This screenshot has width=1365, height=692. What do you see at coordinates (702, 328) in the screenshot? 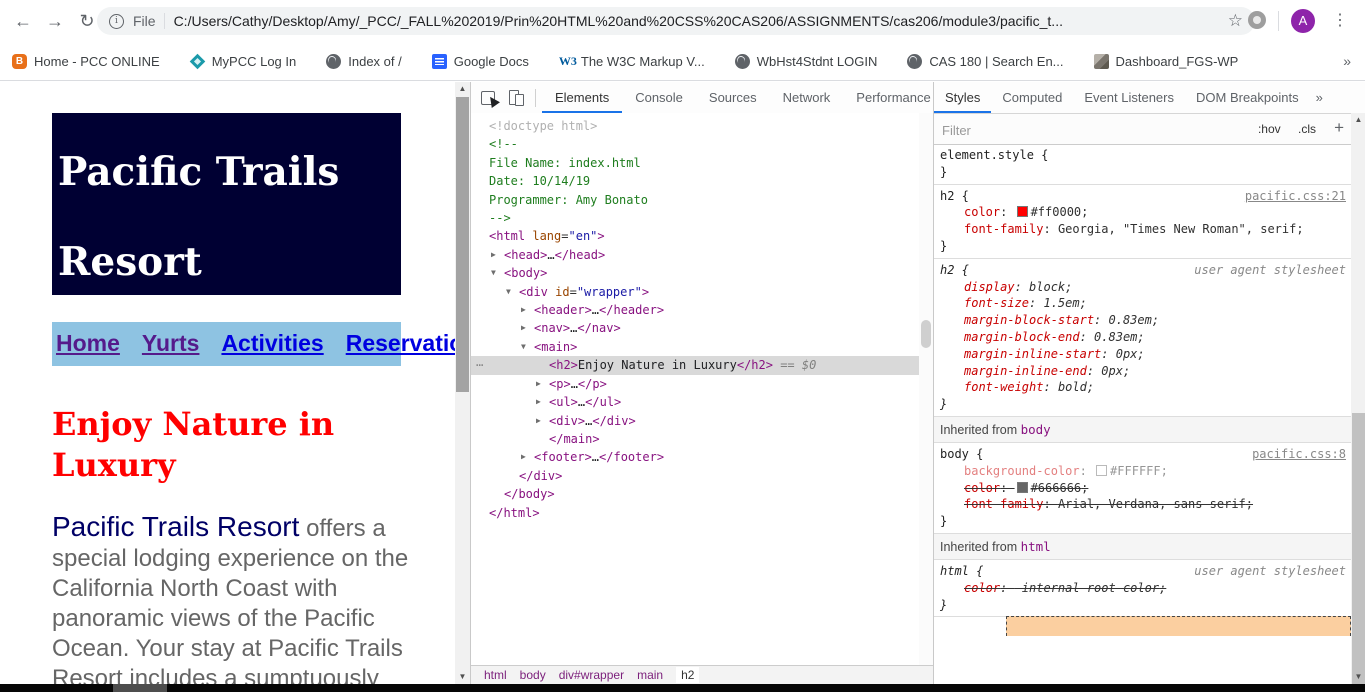
I see `tree-line: ▶ <nav>…</nav>` at bounding box center [702, 328].